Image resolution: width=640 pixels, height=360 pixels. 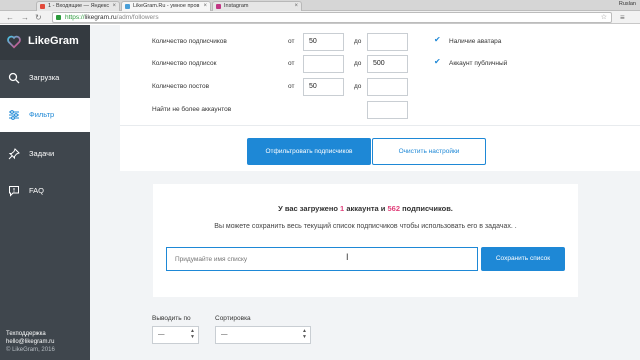 I want to click on comment-icon, so click(x=14, y=191).